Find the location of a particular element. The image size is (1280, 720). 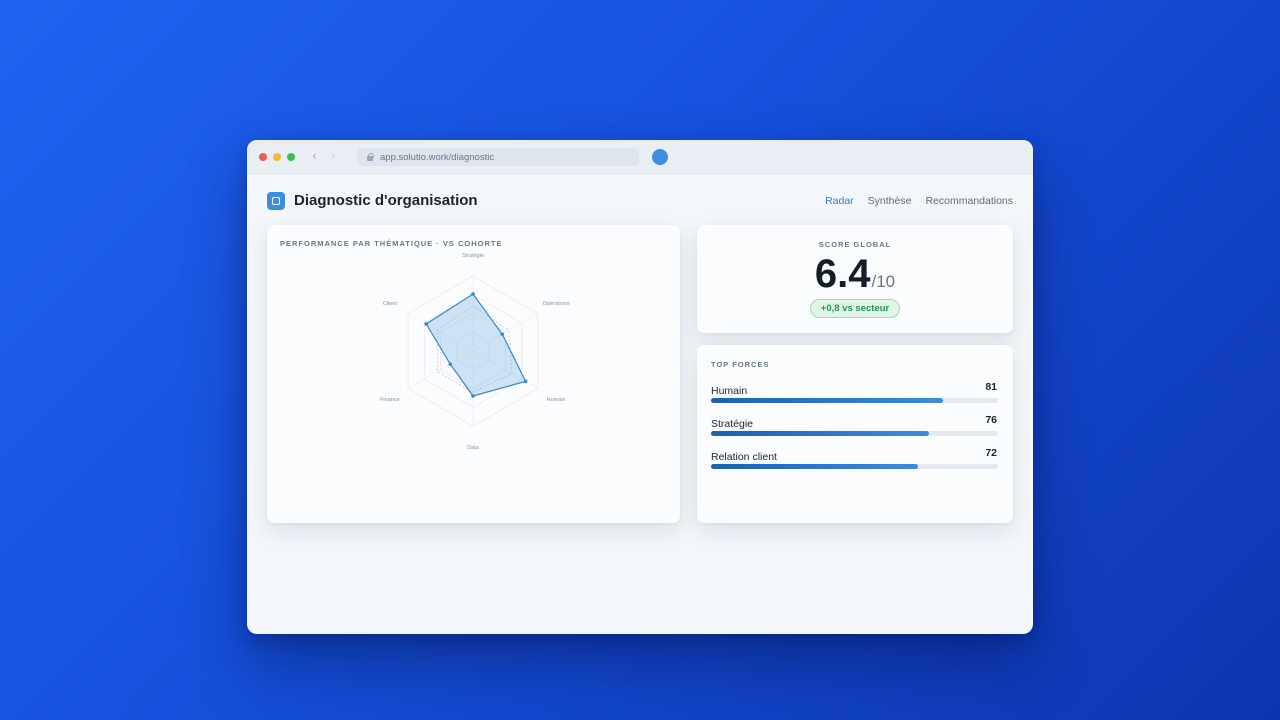

tab-radar: Radar is located at coordinates (839, 201).